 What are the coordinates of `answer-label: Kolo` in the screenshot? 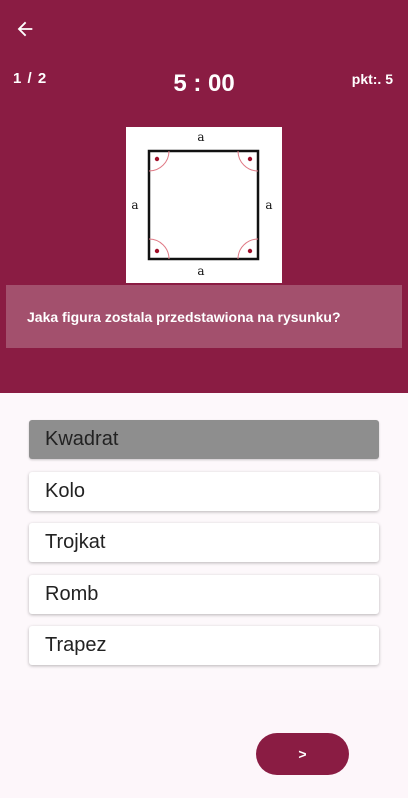 It's located at (65, 490).